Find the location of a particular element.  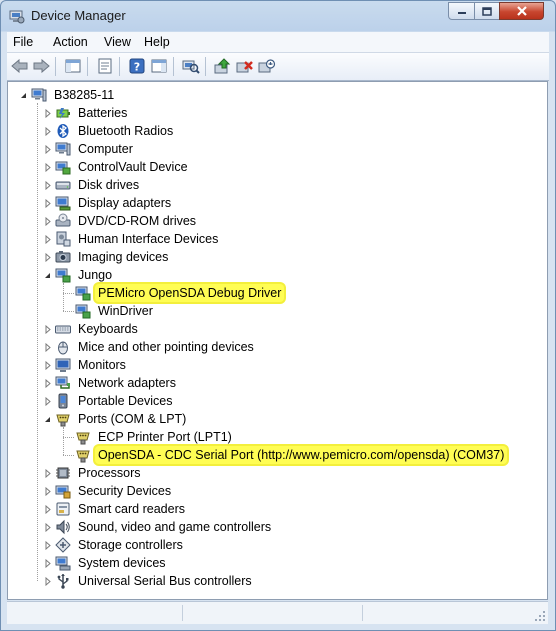

tree-item: Imaging devices is located at coordinates (273, 257).